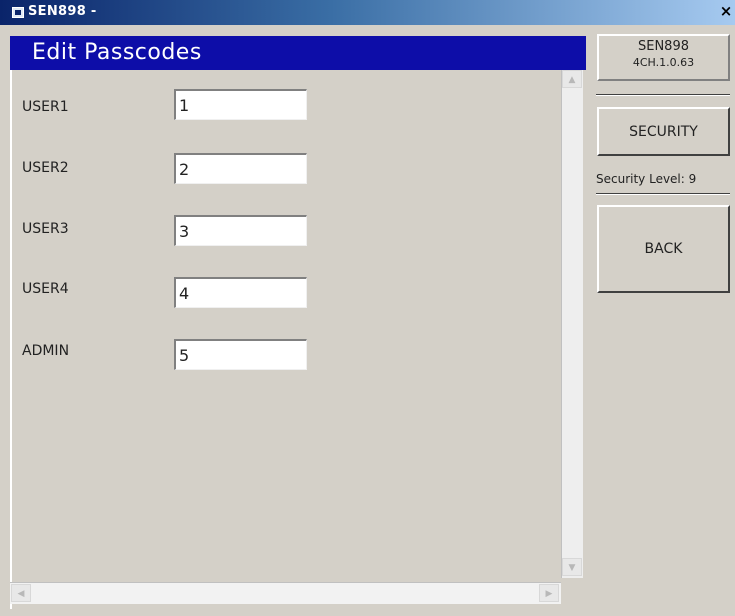 The image size is (735, 616). I want to click on user1-passcode-input, so click(240, 104).